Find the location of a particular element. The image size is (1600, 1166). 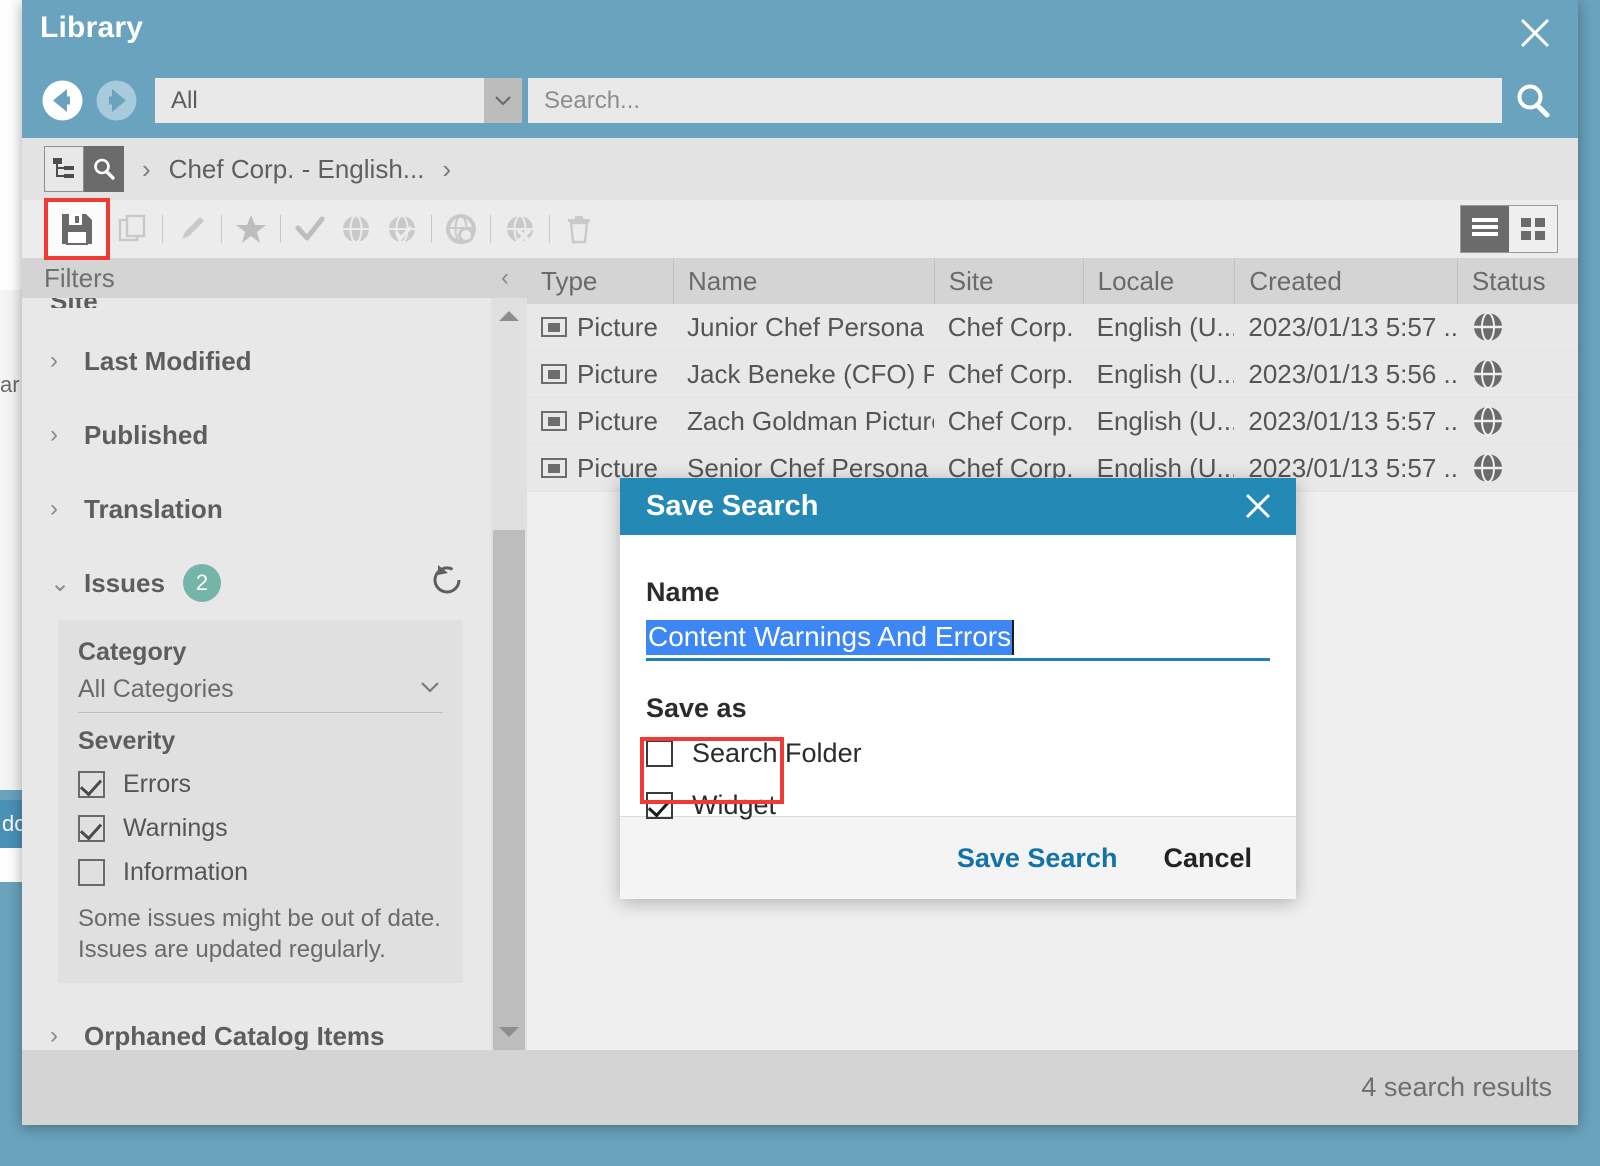

star-icon is located at coordinates (251, 229).